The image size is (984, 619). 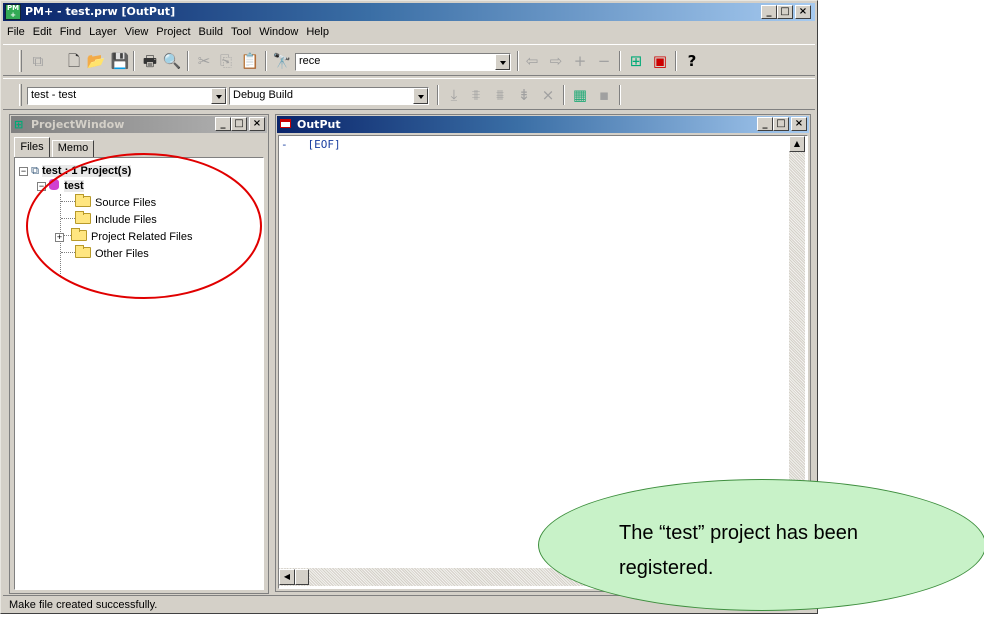 What do you see at coordinates (739, 550) in the screenshot?
I see `callout-text: The “test” project has been registered.` at bounding box center [739, 550].